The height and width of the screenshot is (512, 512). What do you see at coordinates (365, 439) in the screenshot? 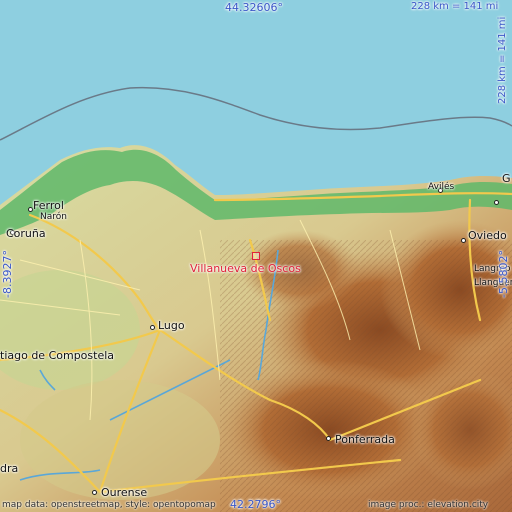
I see `place-label-ponferrada: Ponferrada` at bounding box center [365, 439].